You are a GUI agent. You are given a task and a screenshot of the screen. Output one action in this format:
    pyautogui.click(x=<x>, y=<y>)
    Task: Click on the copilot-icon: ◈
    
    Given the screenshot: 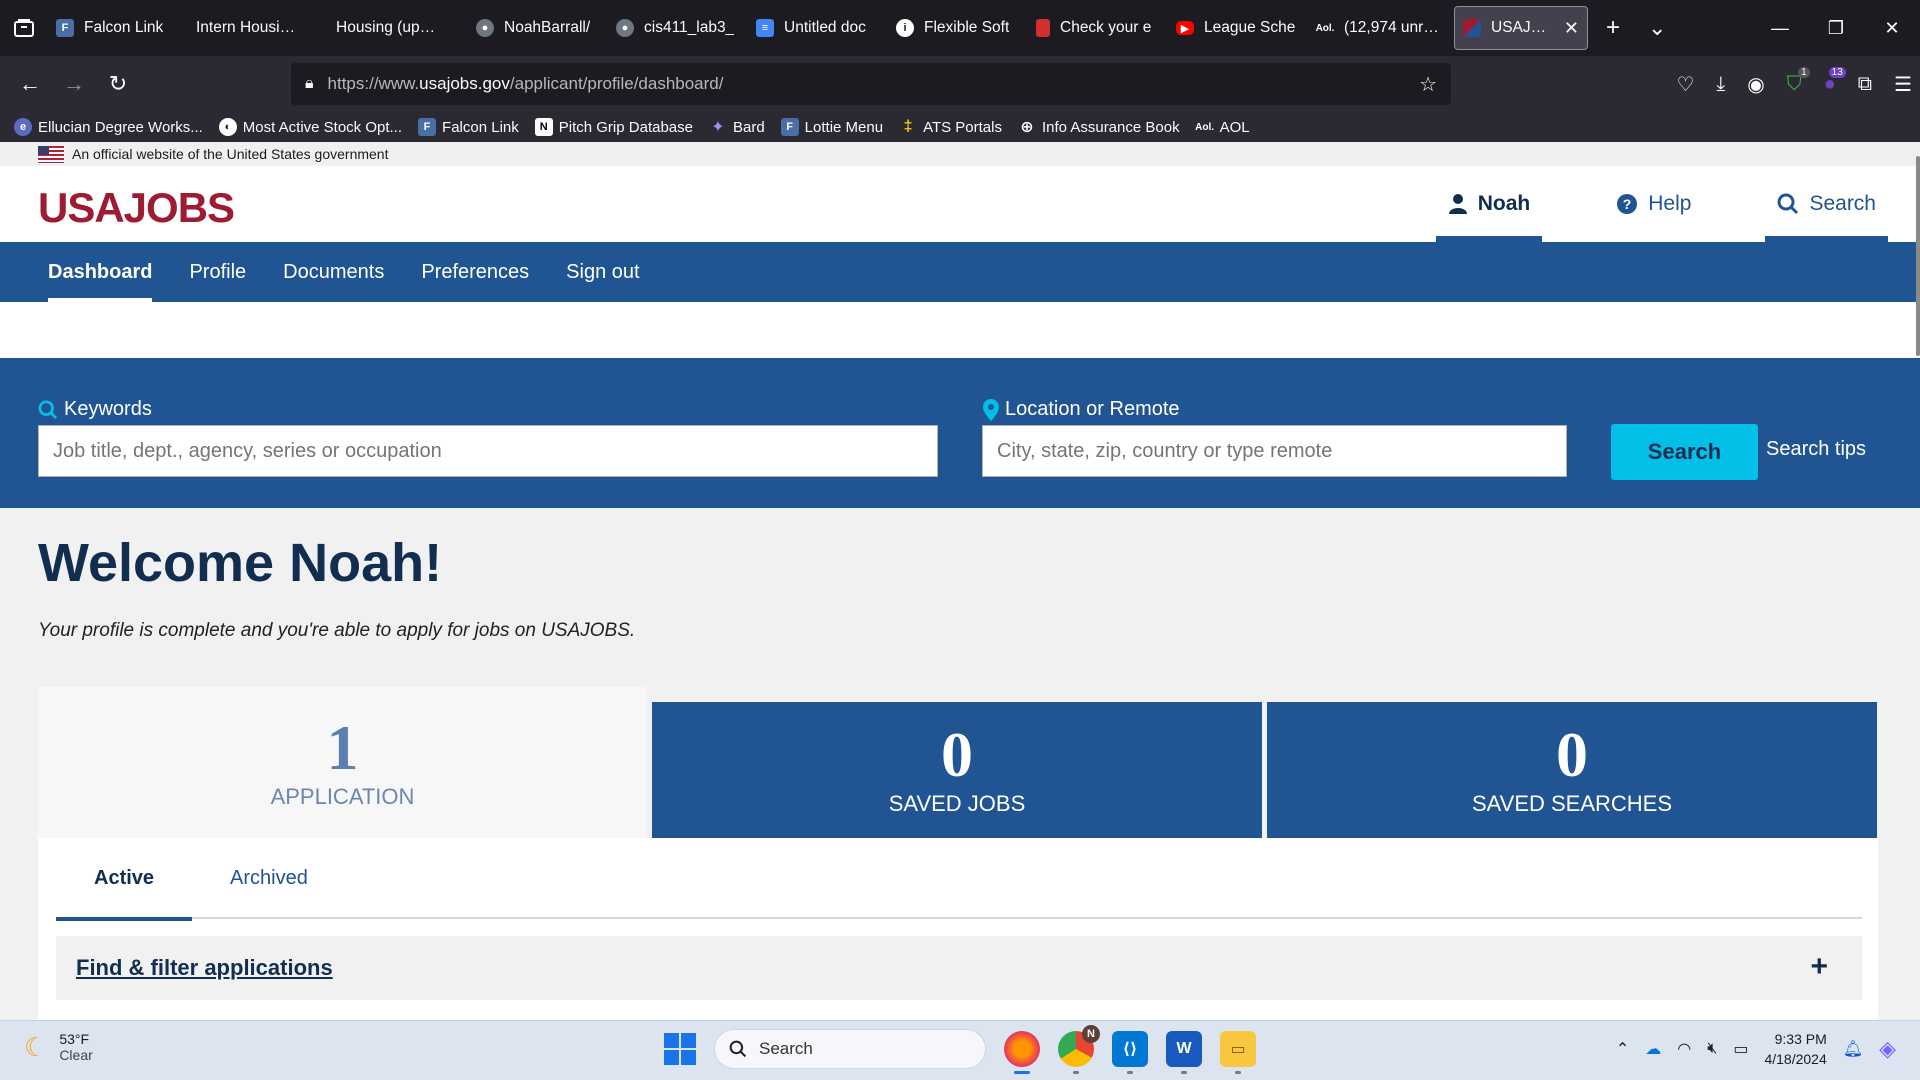 What is the action you would take?
    pyautogui.click(x=1887, y=1049)
    